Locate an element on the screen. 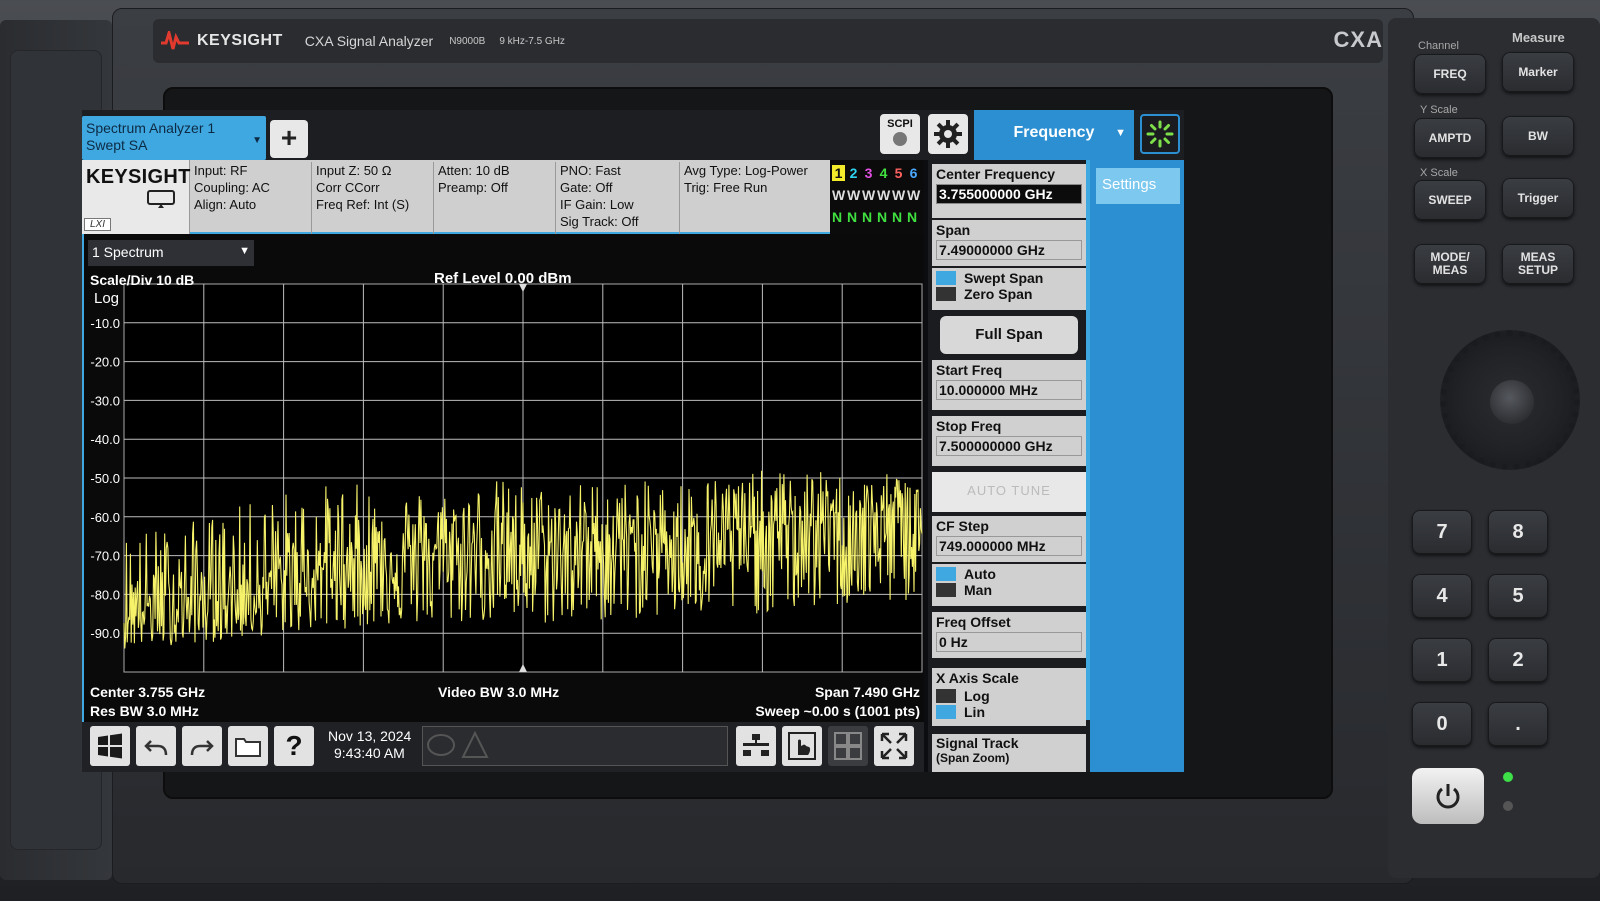 The width and height of the screenshot is (1600, 901). trace-6-type: W is located at coordinates (914, 195).